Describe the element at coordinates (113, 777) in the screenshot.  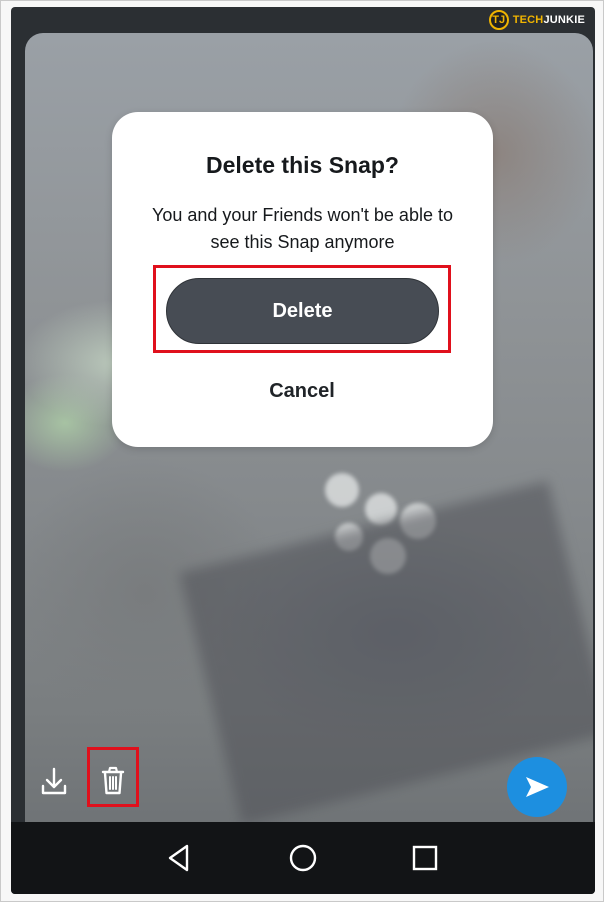
I see `trash-icon-highlight-box` at that location.